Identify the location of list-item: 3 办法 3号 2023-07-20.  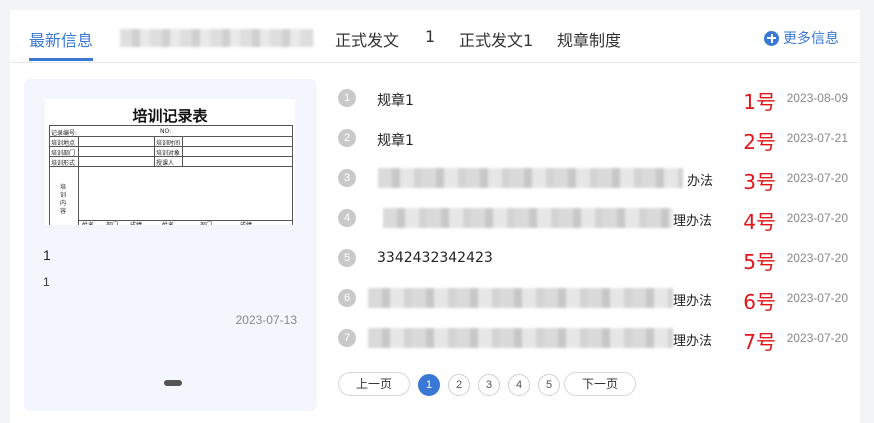
(593, 178).